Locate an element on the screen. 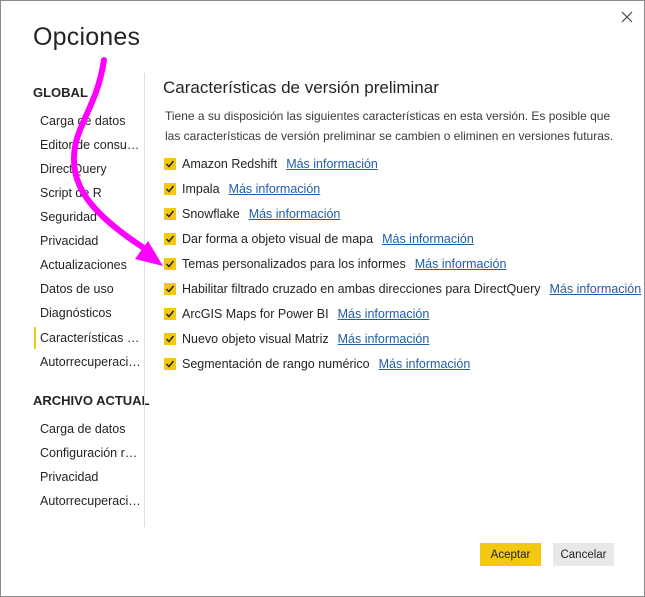 Image resolution: width=645 pixels, height=597 pixels. feature-row: ArcGIS Maps for Power BI Más información is located at coordinates (296, 314).